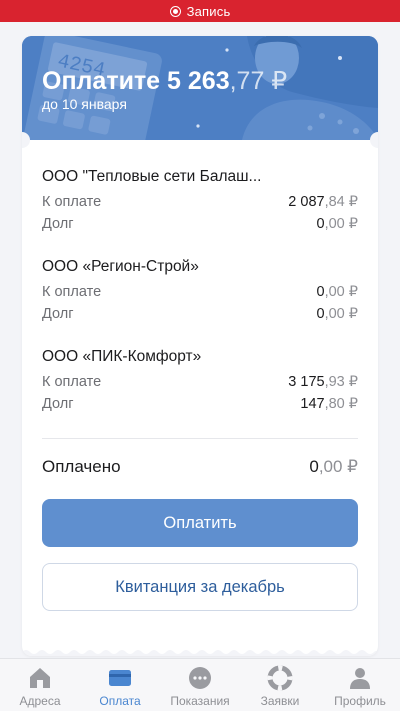  What do you see at coordinates (40, 701) in the screenshot?
I see `tab-label: Адреса` at bounding box center [40, 701].